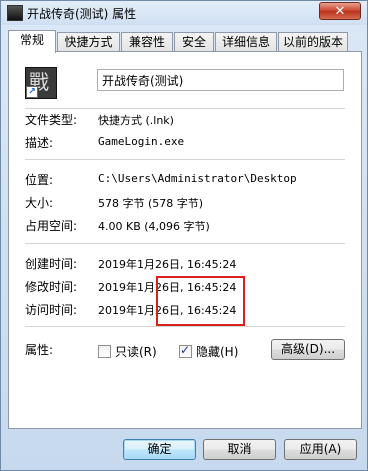 The height and width of the screenshot is (471, 368). What do you see at coordinates (51, 226) in the screenshot?
I see `disk-size-label: 占用空间:` at bounding box center [51, 226].